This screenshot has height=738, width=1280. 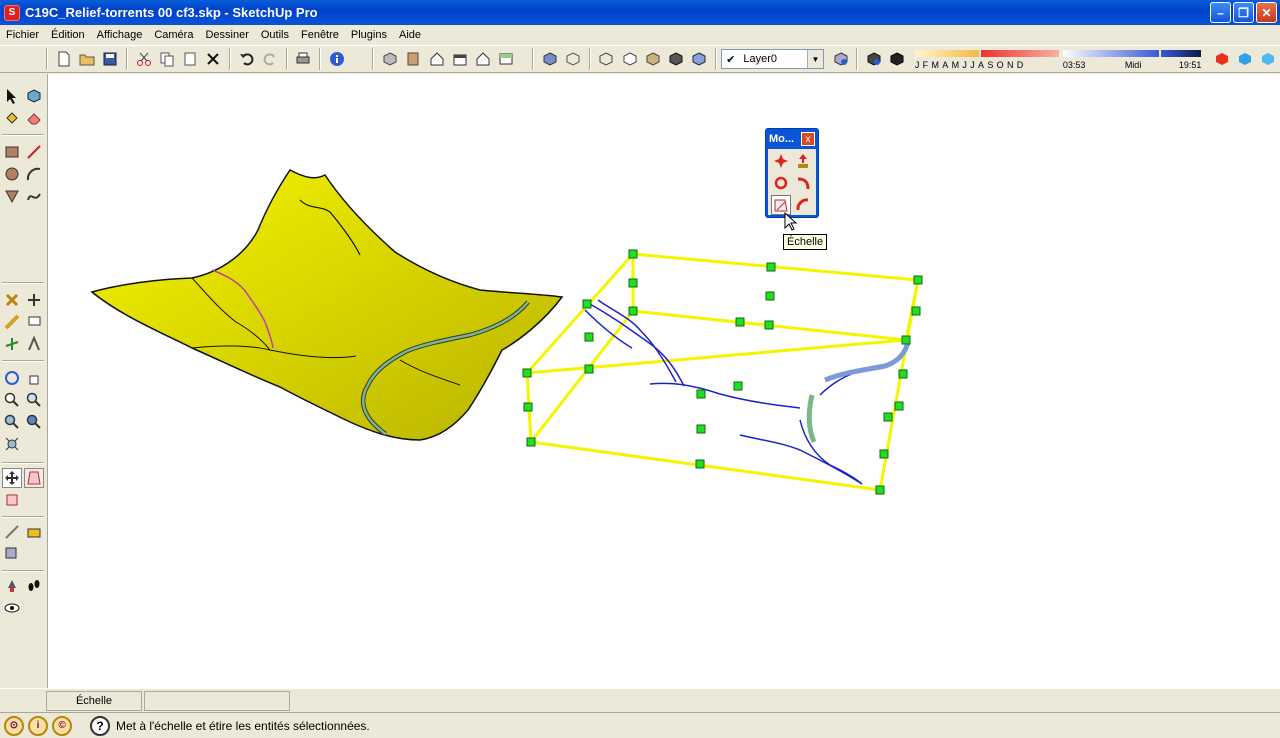 I want to click on push-pull-icon, so click(x=34, y=300).